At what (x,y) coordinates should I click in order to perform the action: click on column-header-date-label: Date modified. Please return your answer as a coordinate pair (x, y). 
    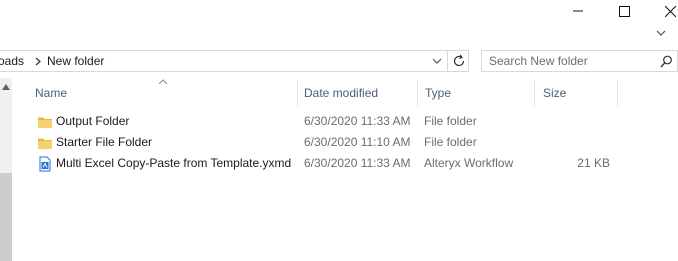
    Looking at the image, I should click on (341, 93).